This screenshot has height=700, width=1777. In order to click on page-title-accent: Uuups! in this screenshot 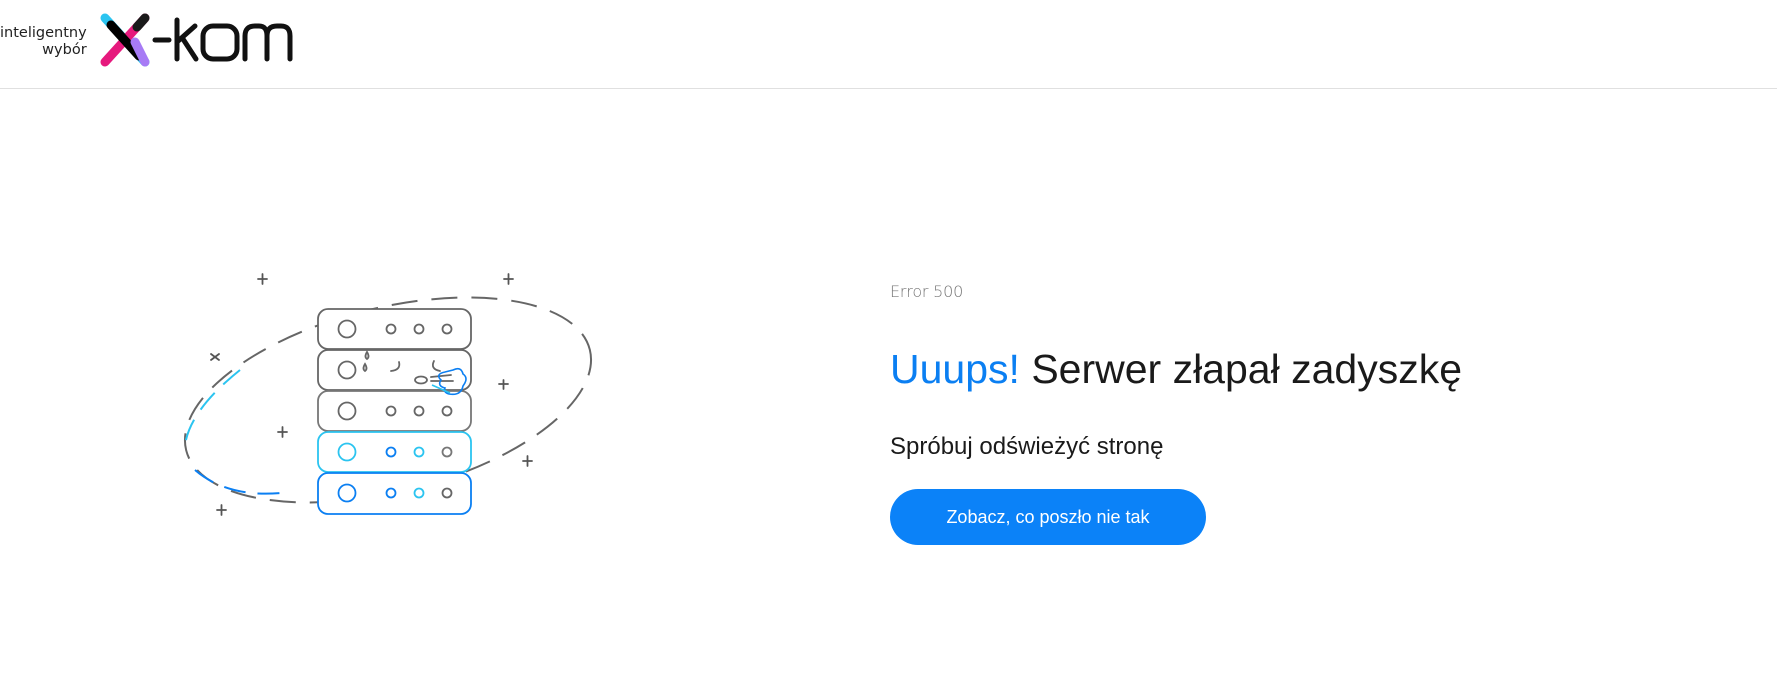, I will do `click(955, 369)`.